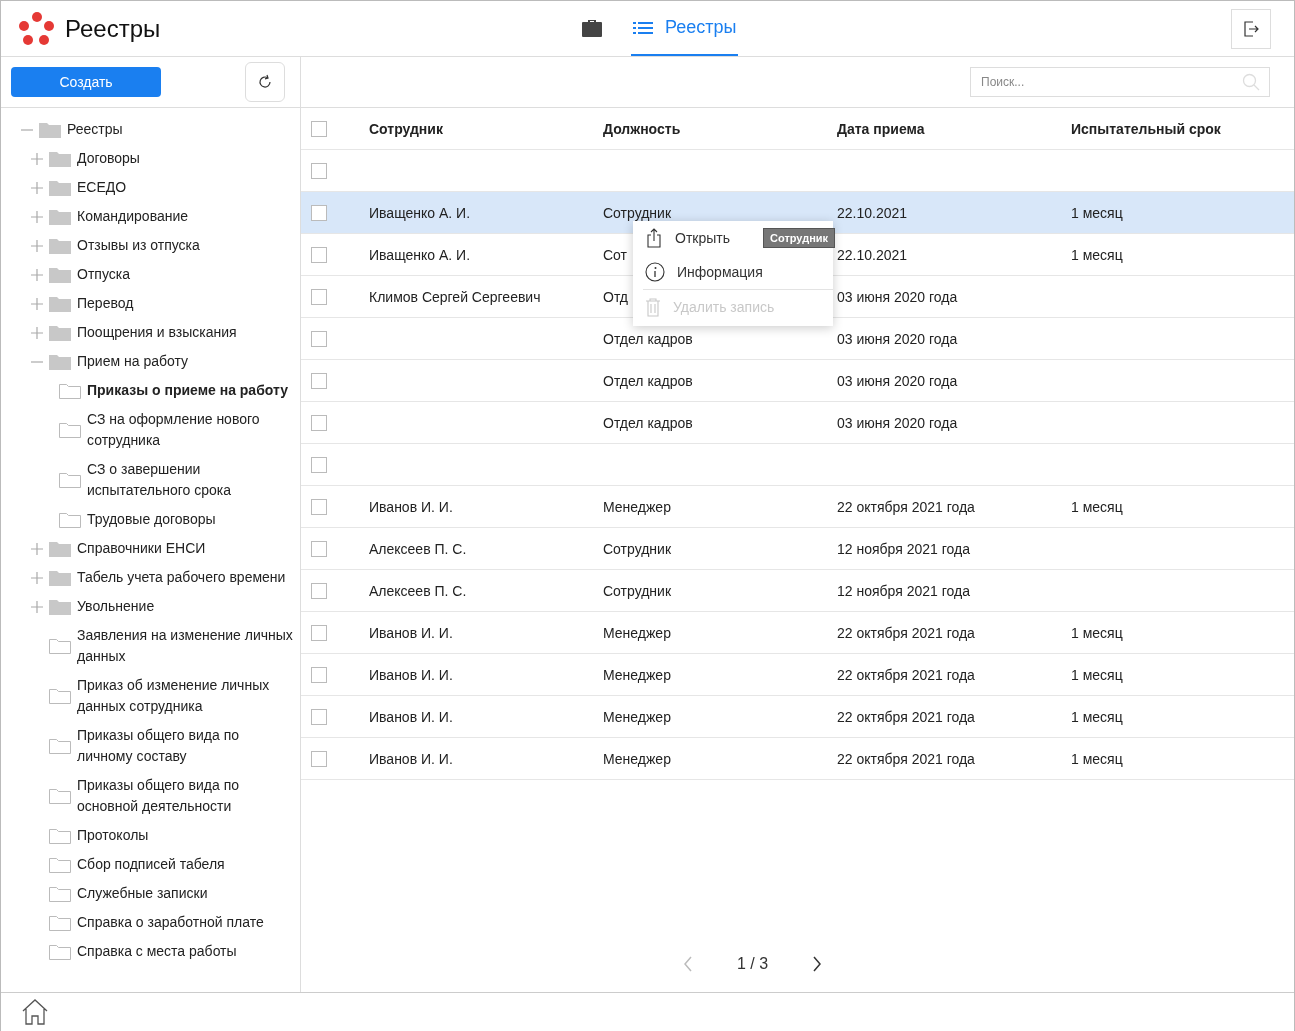 The image size is (1295, 1031). What do you see at coordinates (616, 296) in the screenshot?
I see `table-cell-text: Отд` at bounding box center [616, 296].